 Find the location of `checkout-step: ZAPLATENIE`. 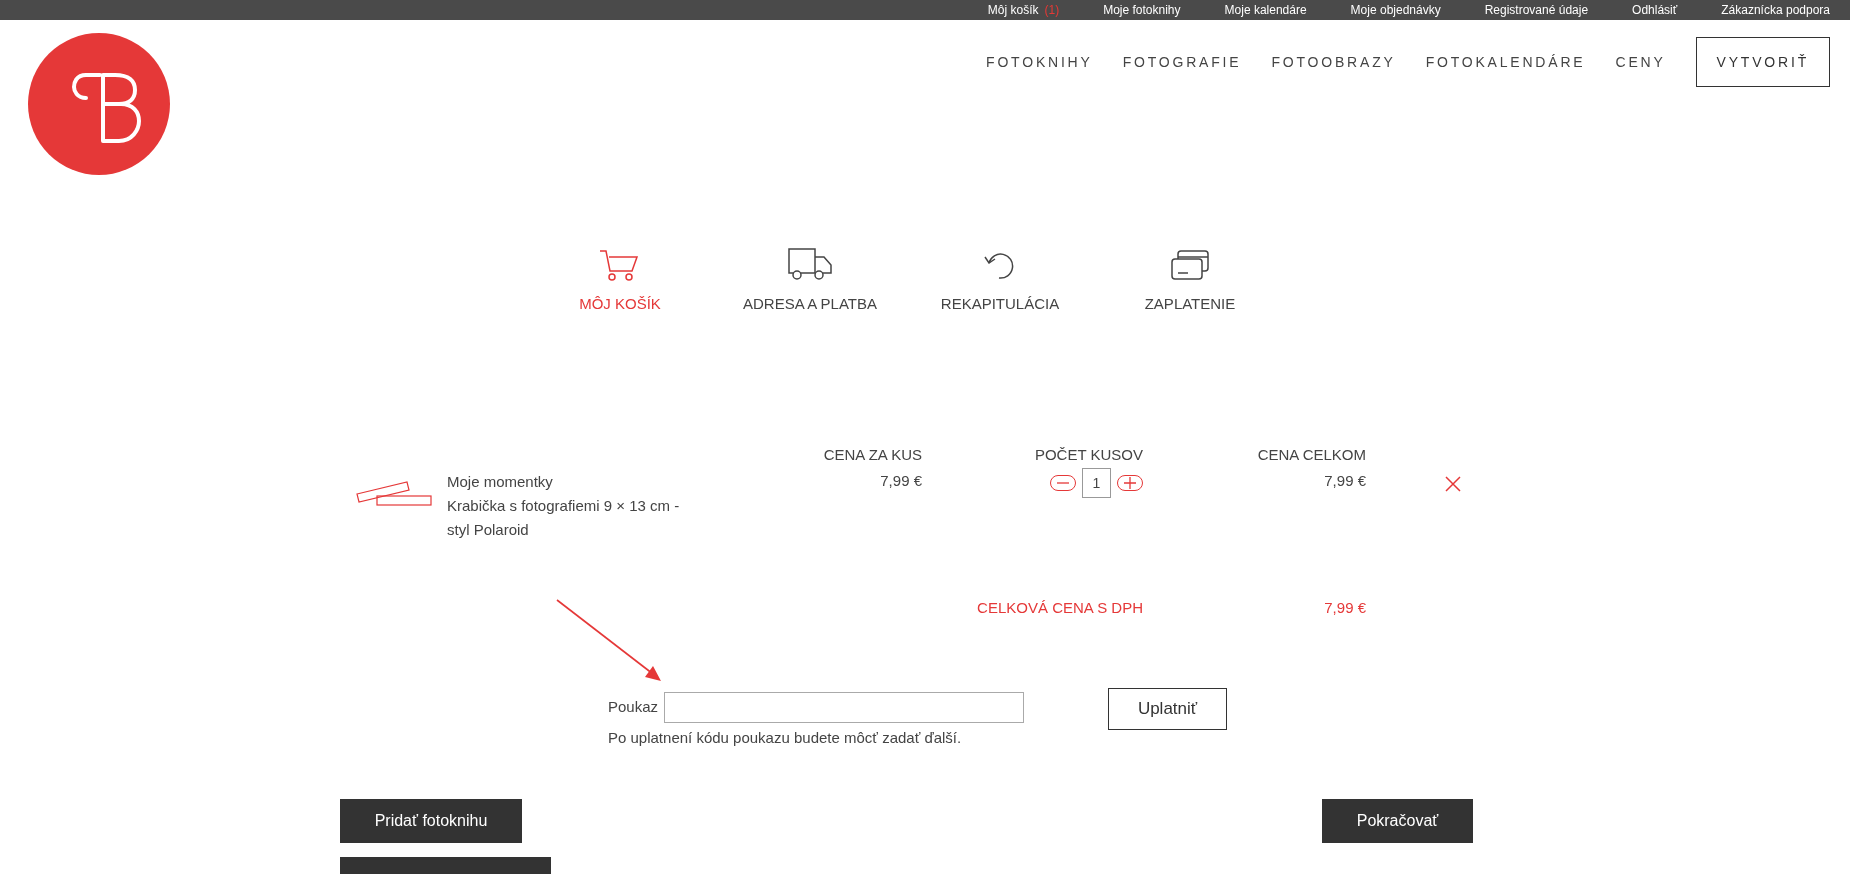

checkout-step: ZAPLATENIE is located at coordinates (1190, 280).